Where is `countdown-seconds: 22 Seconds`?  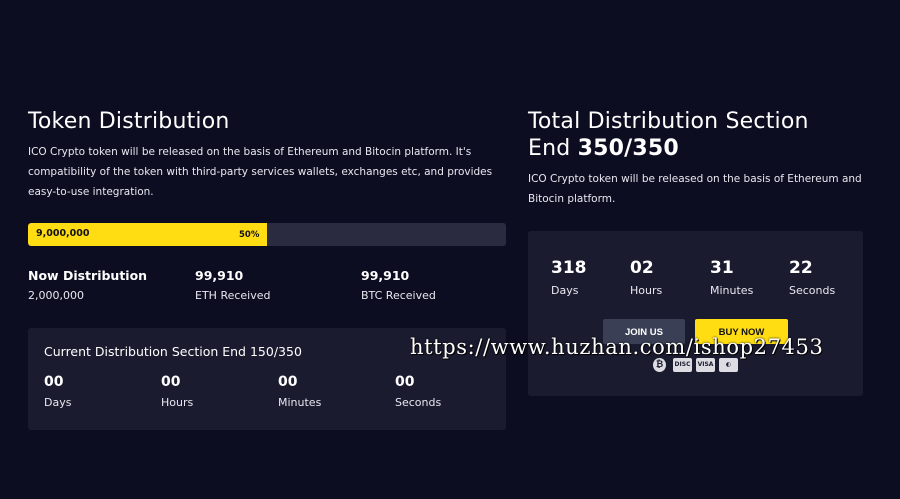 countdown-seconds: 22 Seconds is located at coordinates (812, 277).